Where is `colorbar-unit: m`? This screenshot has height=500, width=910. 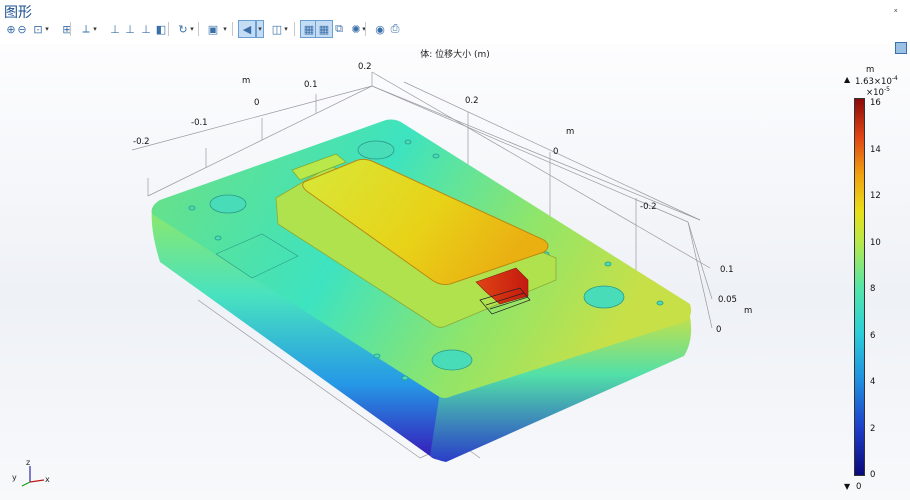
colorbar-unit: m is located at coordinates (870, 70).